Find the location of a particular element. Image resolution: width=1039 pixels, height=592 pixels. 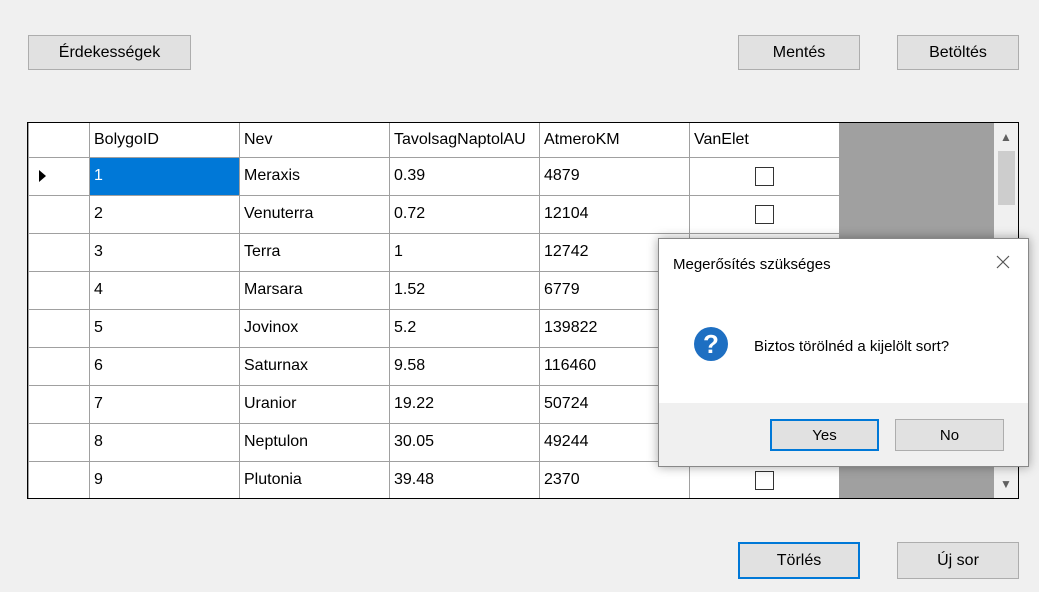

scroll-thumb is located at coordinates (1006, 178).